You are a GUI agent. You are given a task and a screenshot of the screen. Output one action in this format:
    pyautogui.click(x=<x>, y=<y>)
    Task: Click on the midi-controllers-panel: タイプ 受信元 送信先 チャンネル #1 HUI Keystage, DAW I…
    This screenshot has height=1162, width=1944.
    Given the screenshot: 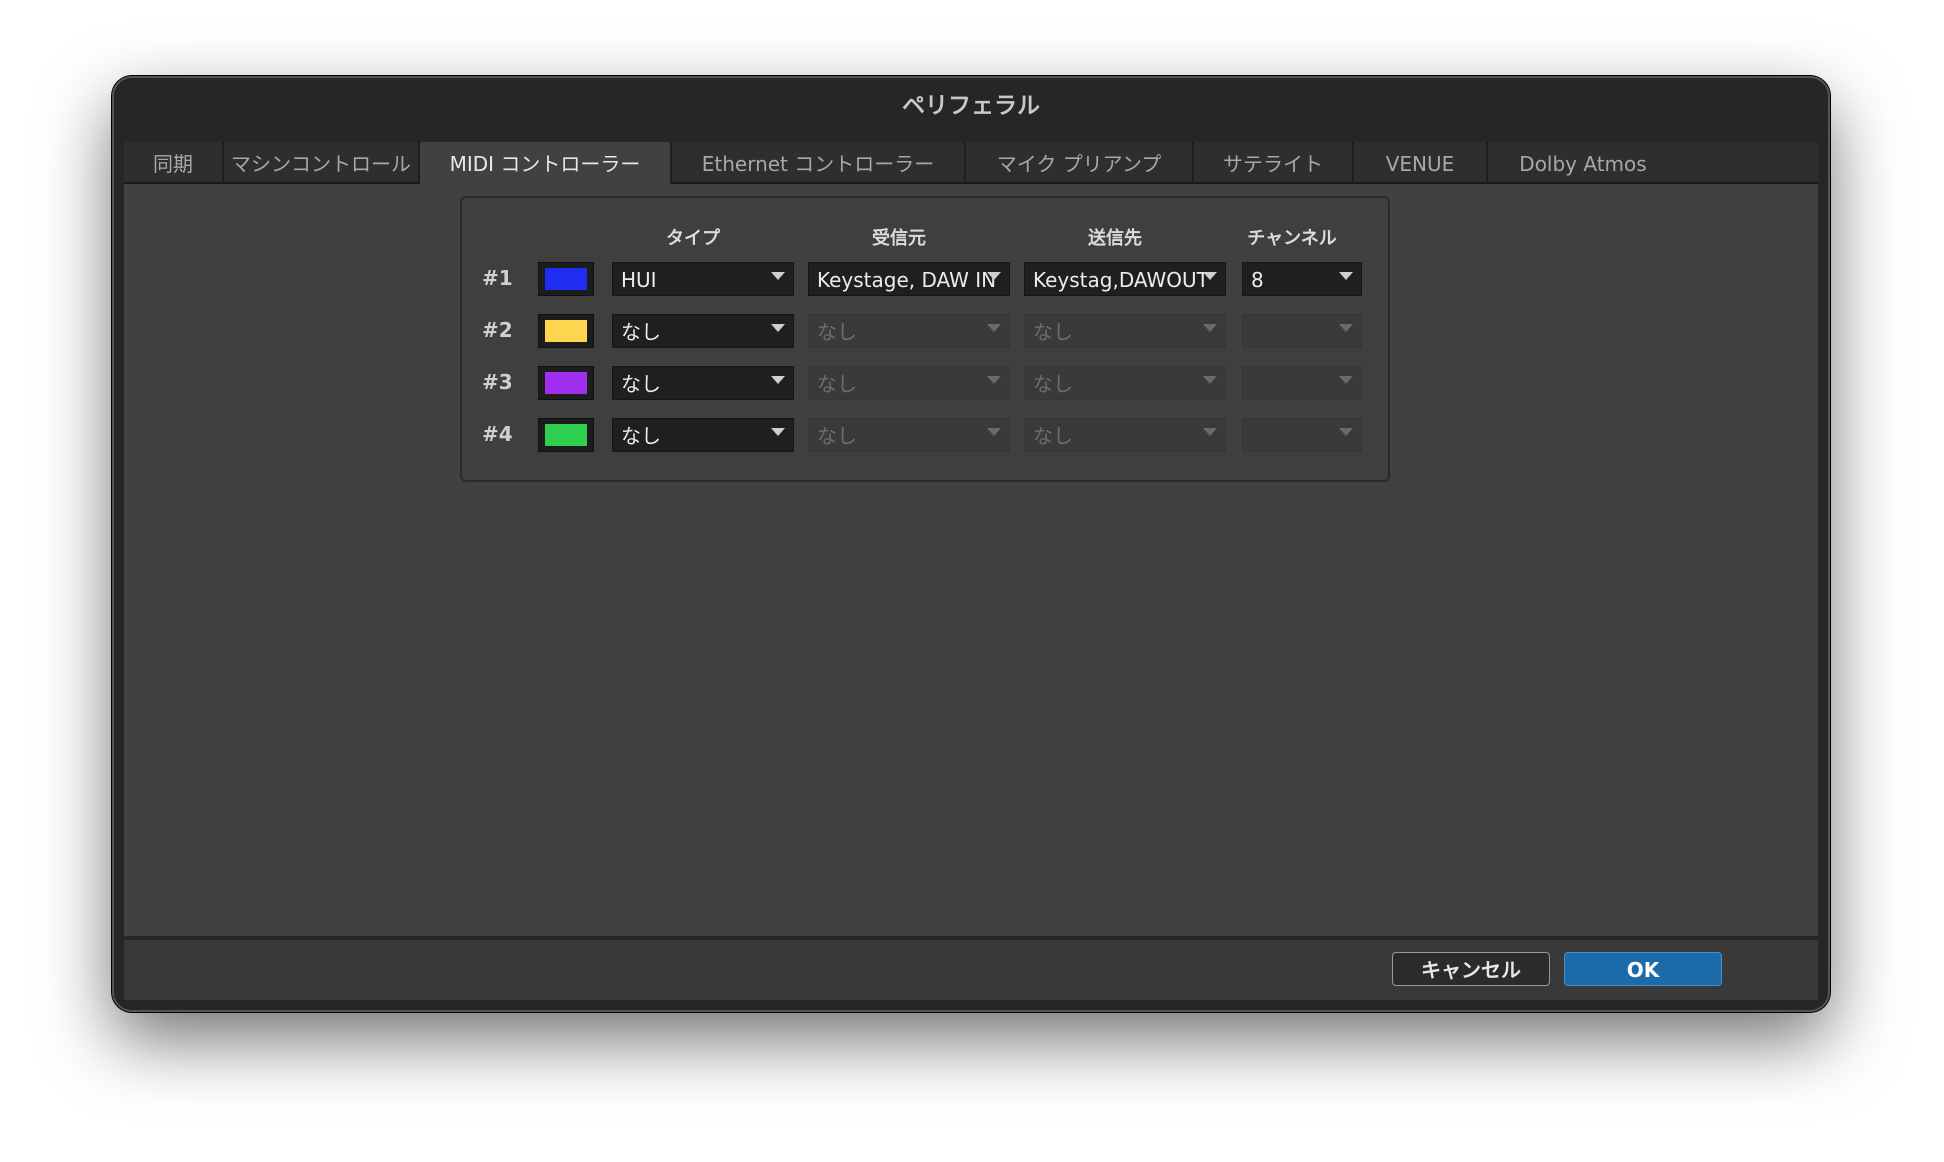 What is the action you would take?
    pyautogui.click(x=925, y=339)
    